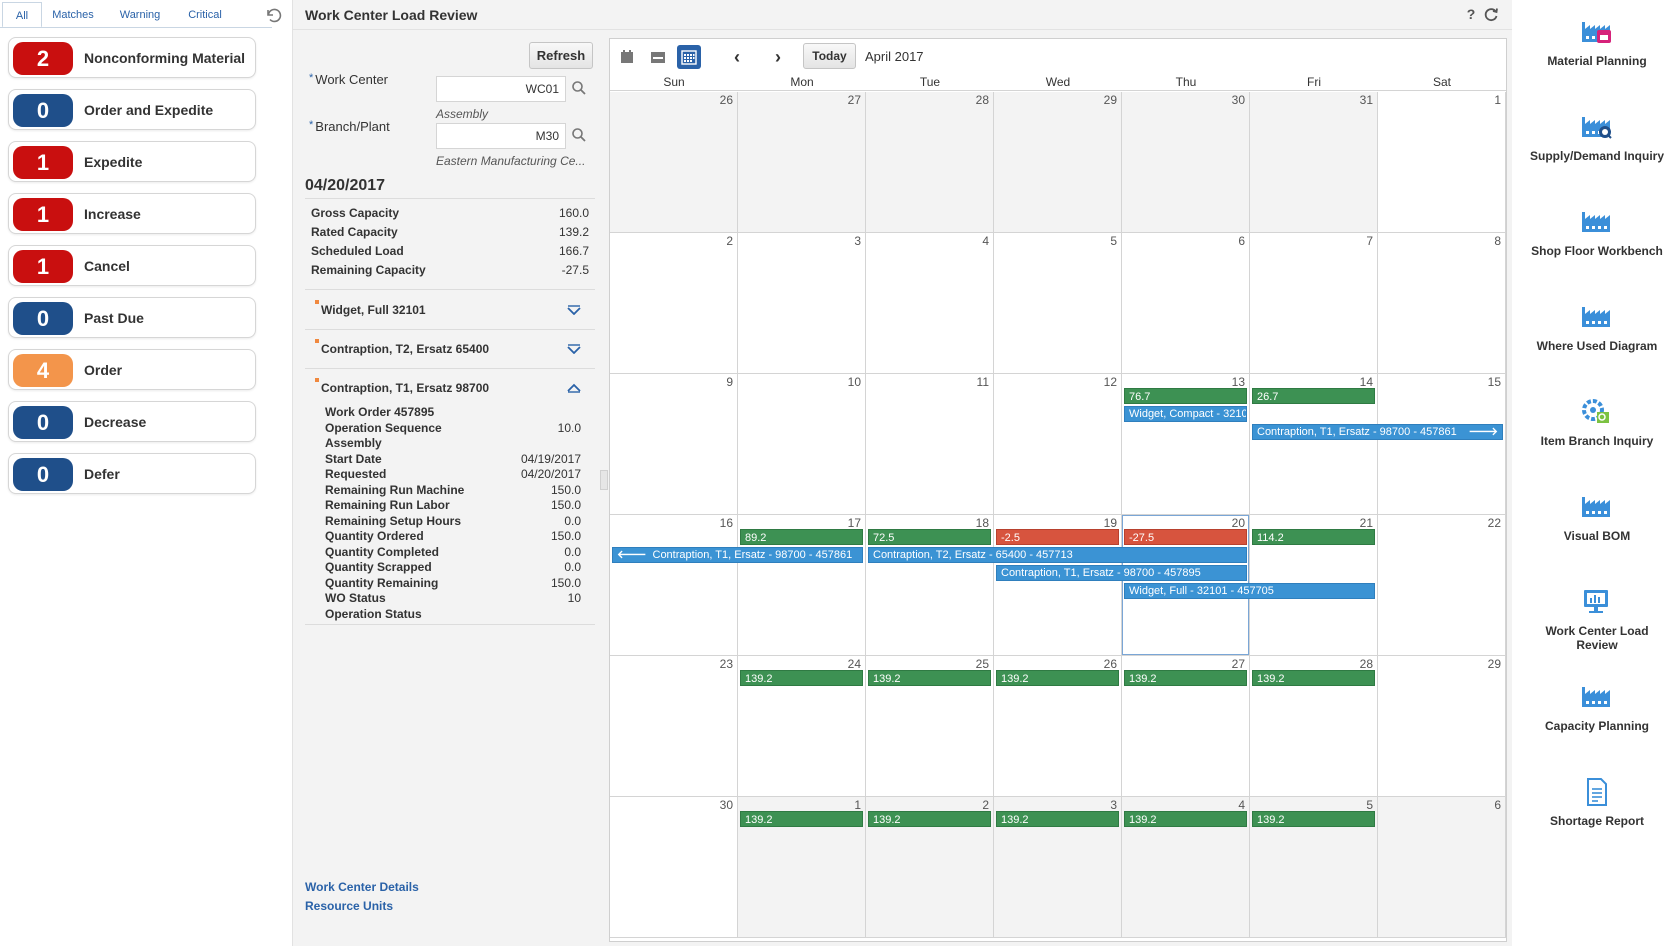 This screenshot has height=946, width=1678. What do you see at coordinates (1057, 537) in the screenshot?
I see `capacity-bar: -2.5` at bounding box center [1057, 537].